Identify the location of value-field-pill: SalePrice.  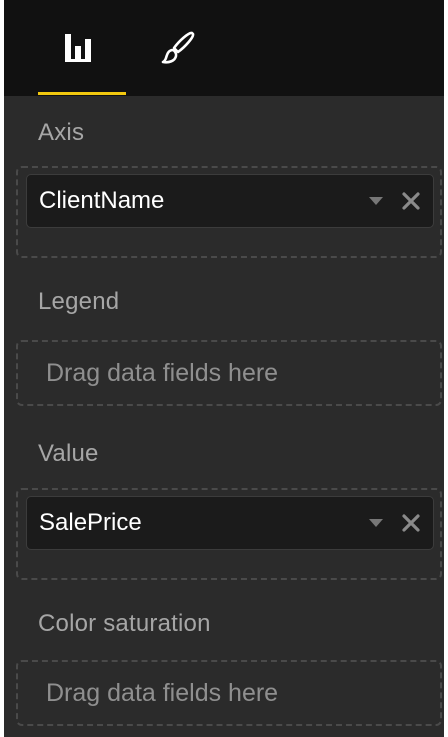
(230, 523).